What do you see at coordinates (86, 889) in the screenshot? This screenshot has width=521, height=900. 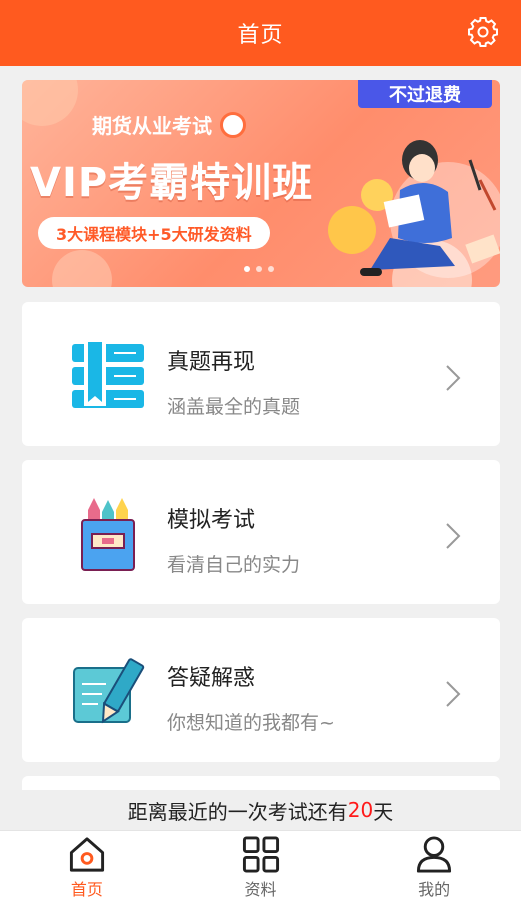 I see `tab-label: 首页` at bounding box center [86, 889].